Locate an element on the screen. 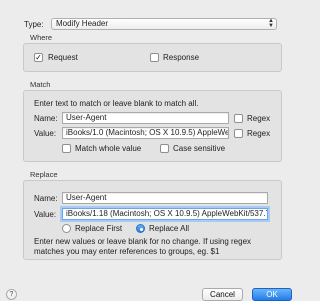  checkmark-icon: ✓ is located at coordinates (38, 57).